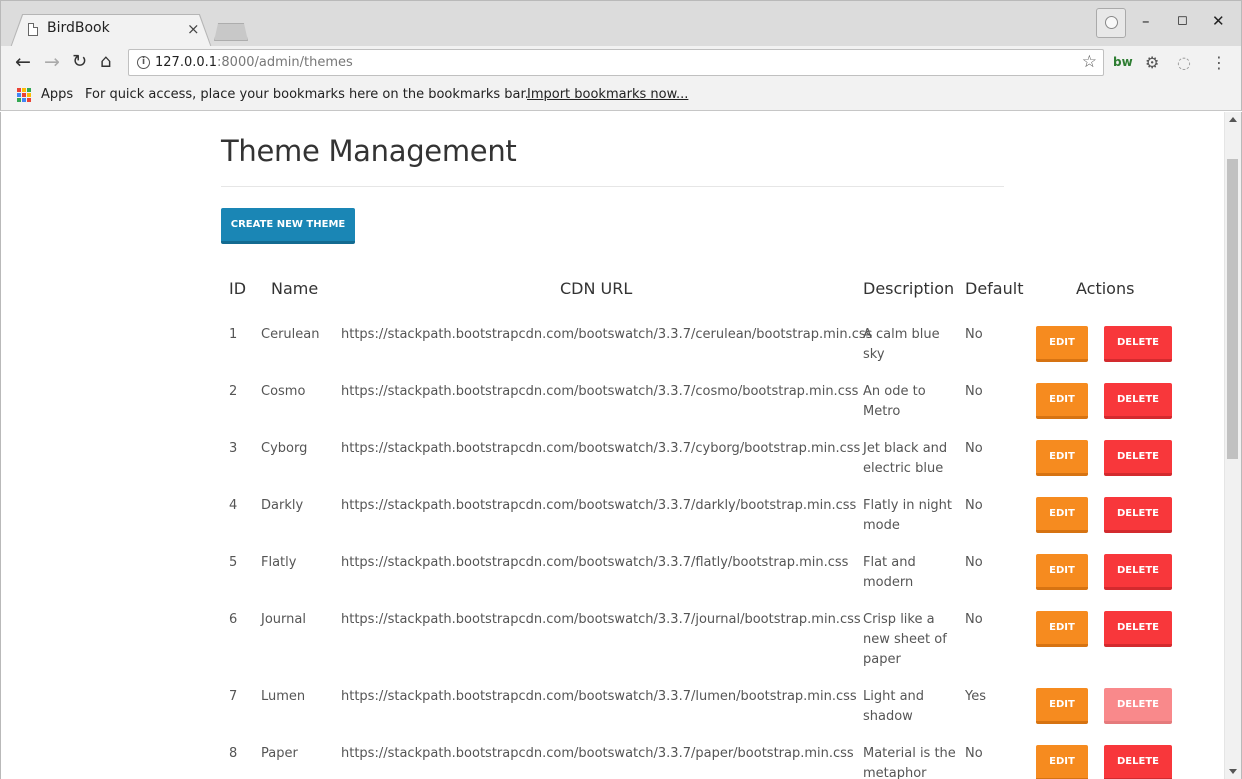 This screenshot has height=779, width=1242. What do you see at coordinates (901, 344) in the screenshot?
I see `cell-description: A calm blue sky` at bounding box center [901, 344].